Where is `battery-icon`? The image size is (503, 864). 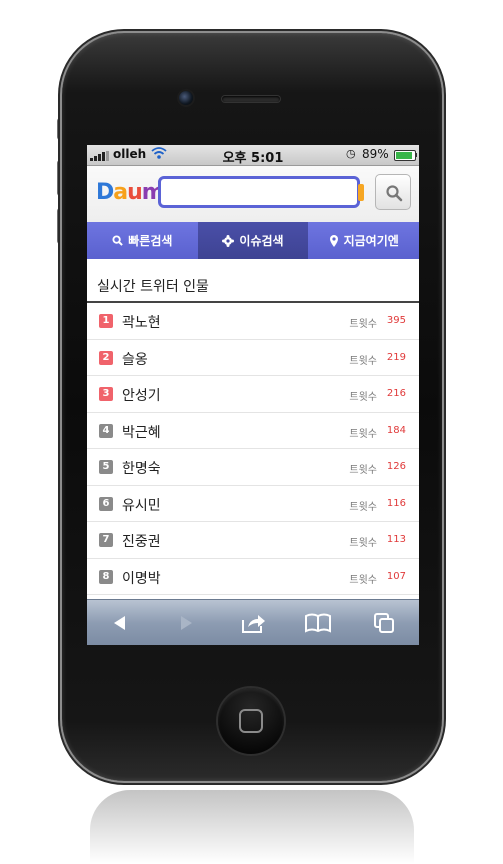 battery-icon is located at coordinates (405, 155).